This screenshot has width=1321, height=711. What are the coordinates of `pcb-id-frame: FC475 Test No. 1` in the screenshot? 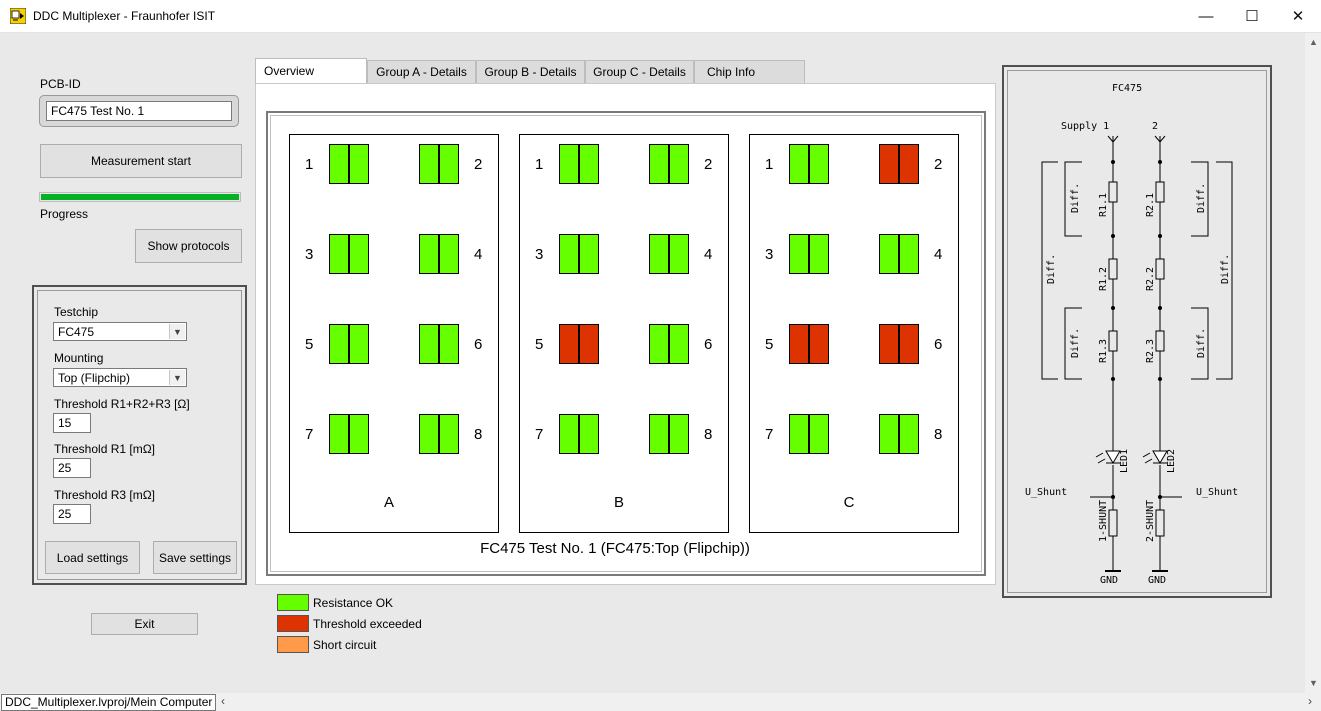 It's located at (139, 111).